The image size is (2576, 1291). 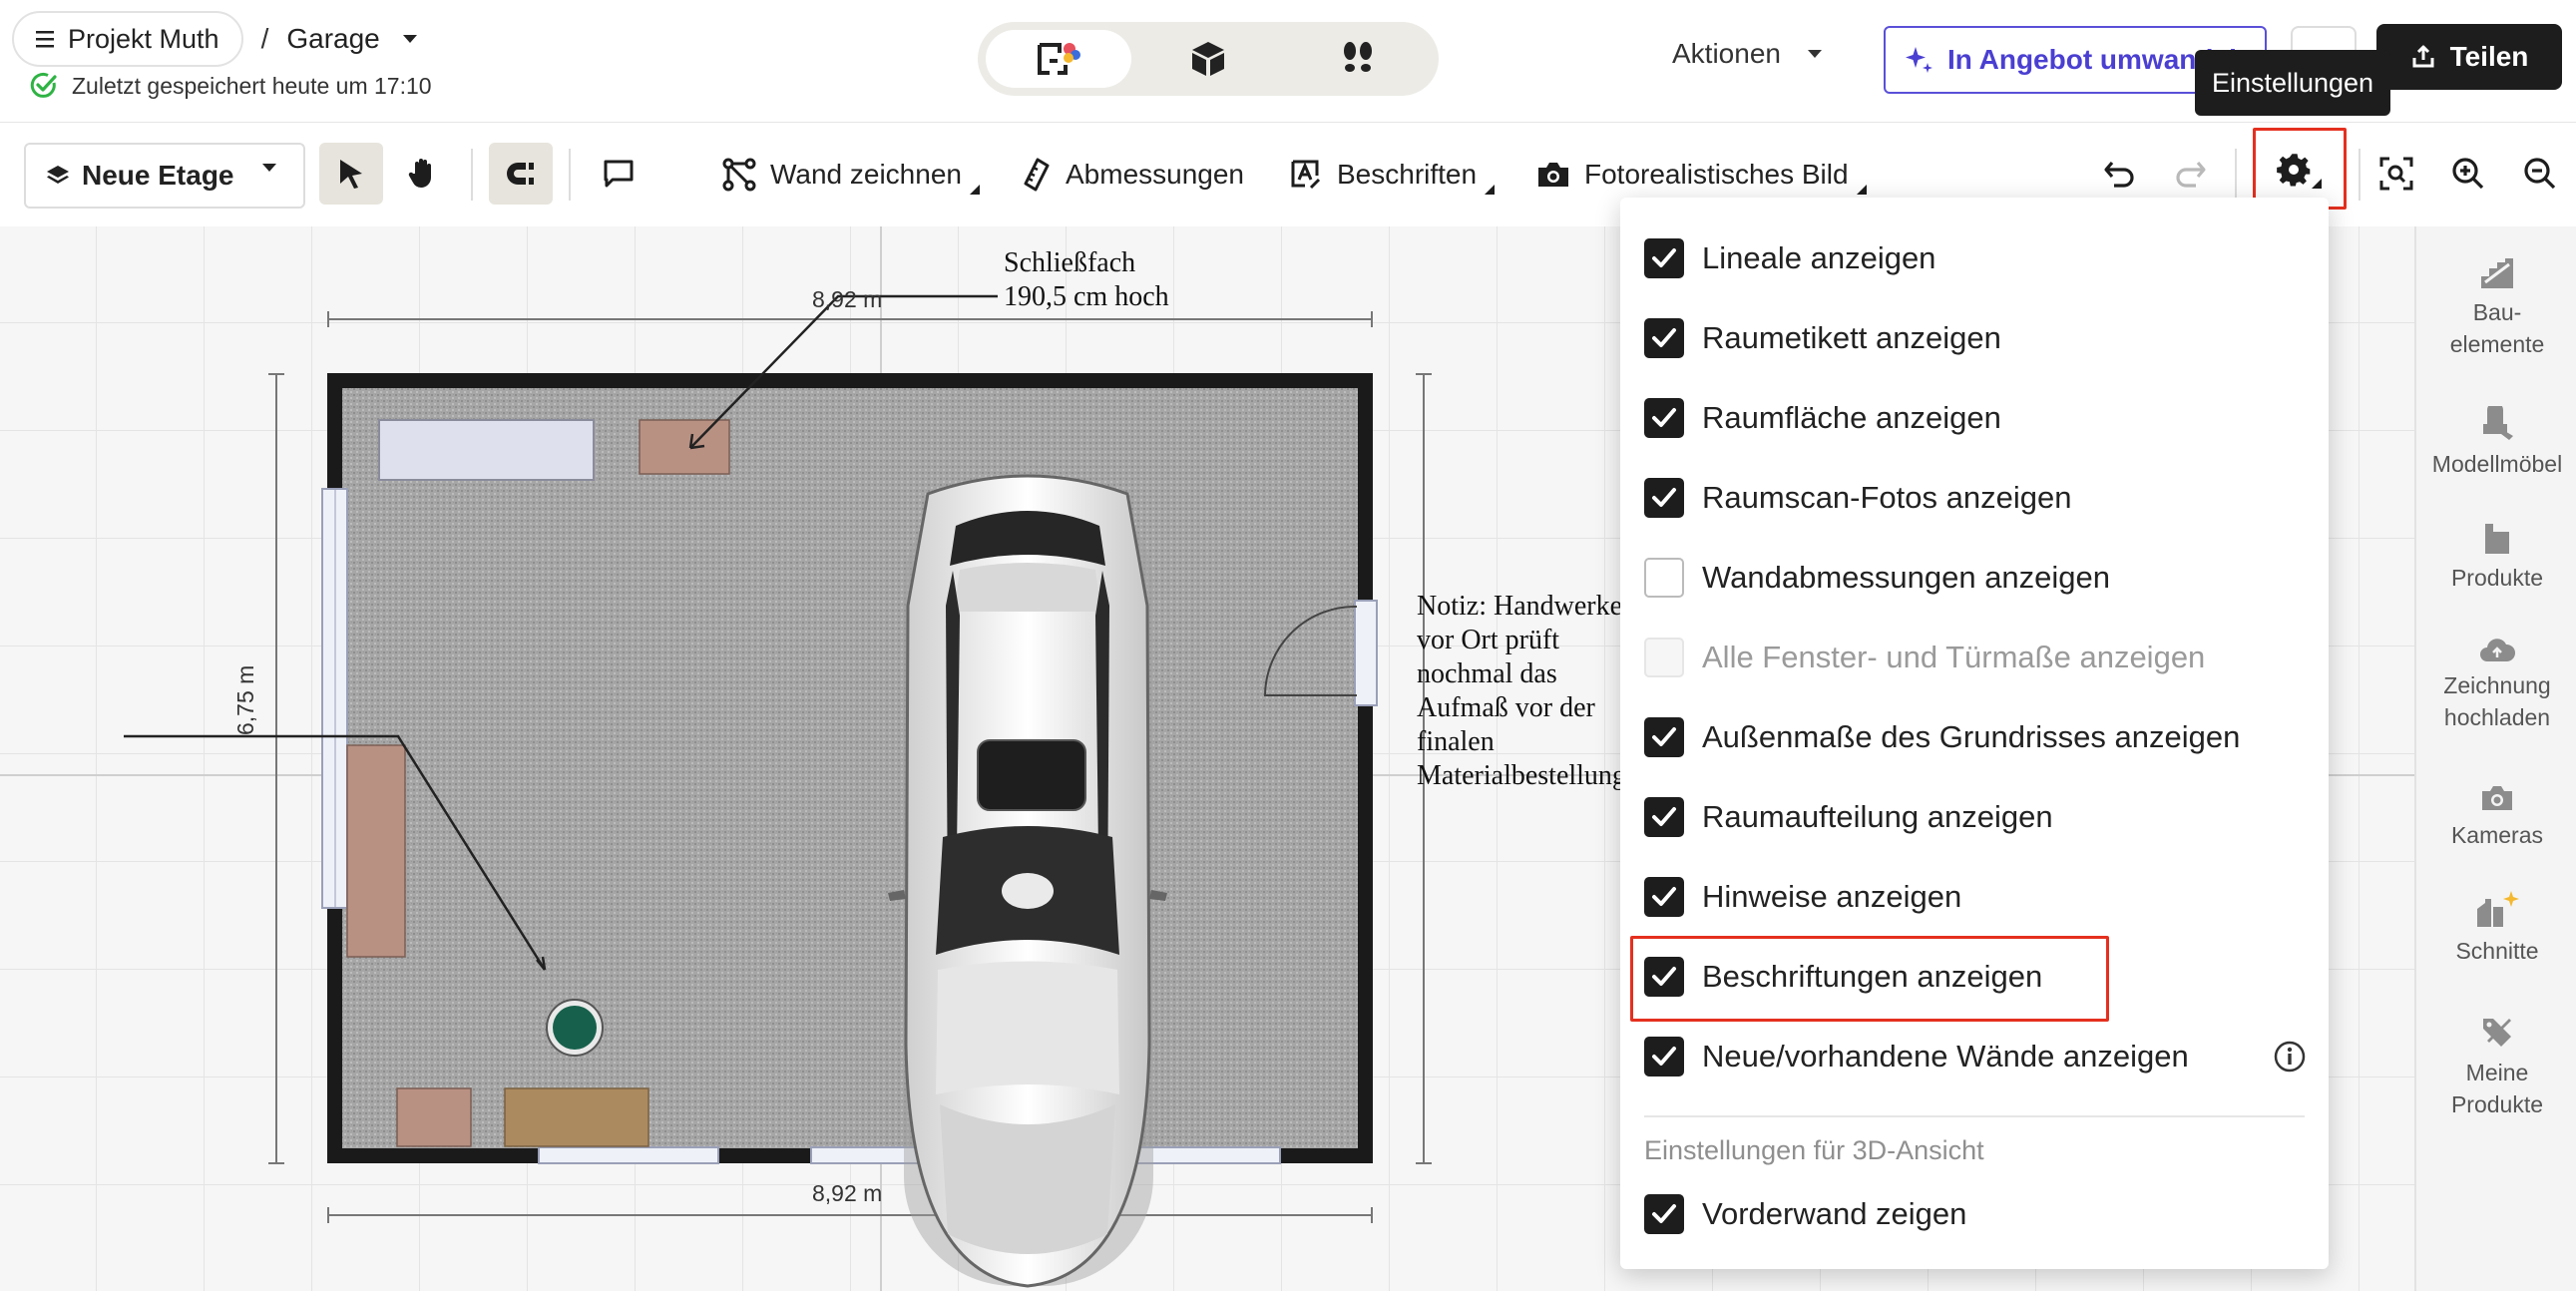 What do you see at coordinates (521, 174) in the screenshot?
I see `snap-magnet-button` at bounding box center [521, 174].